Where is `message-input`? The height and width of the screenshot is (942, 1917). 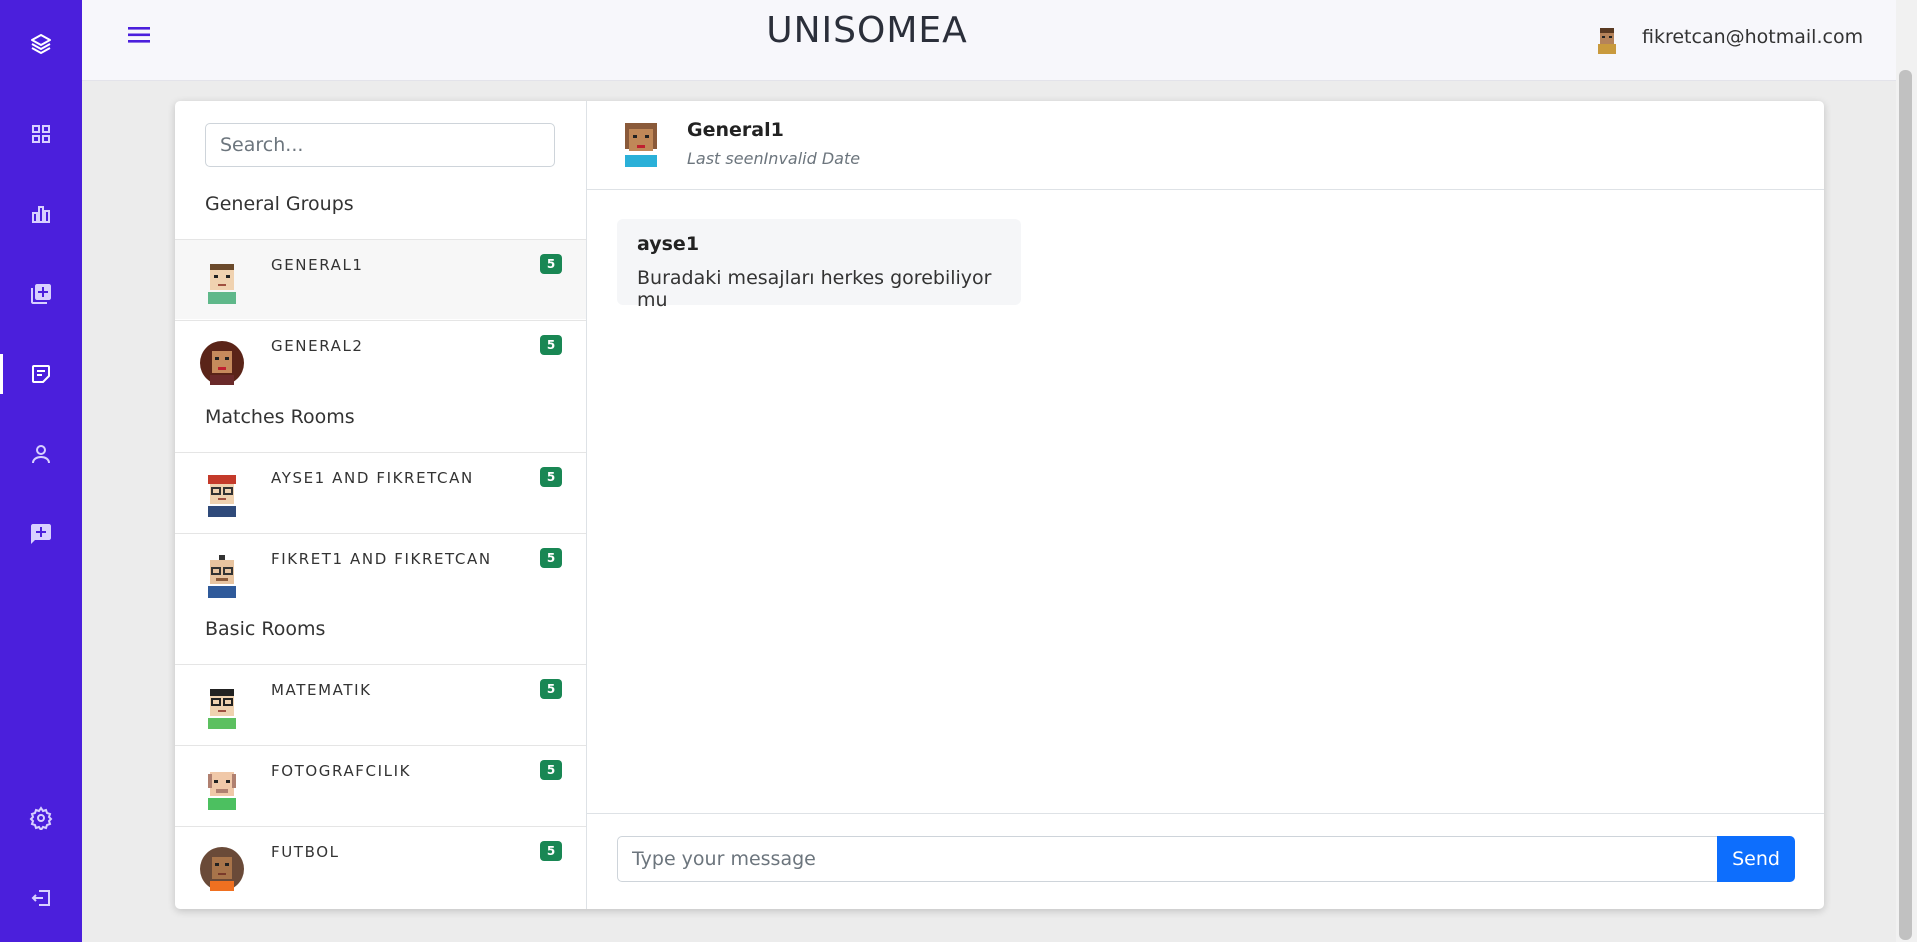 message-input is located at coordinates (1168, 859).